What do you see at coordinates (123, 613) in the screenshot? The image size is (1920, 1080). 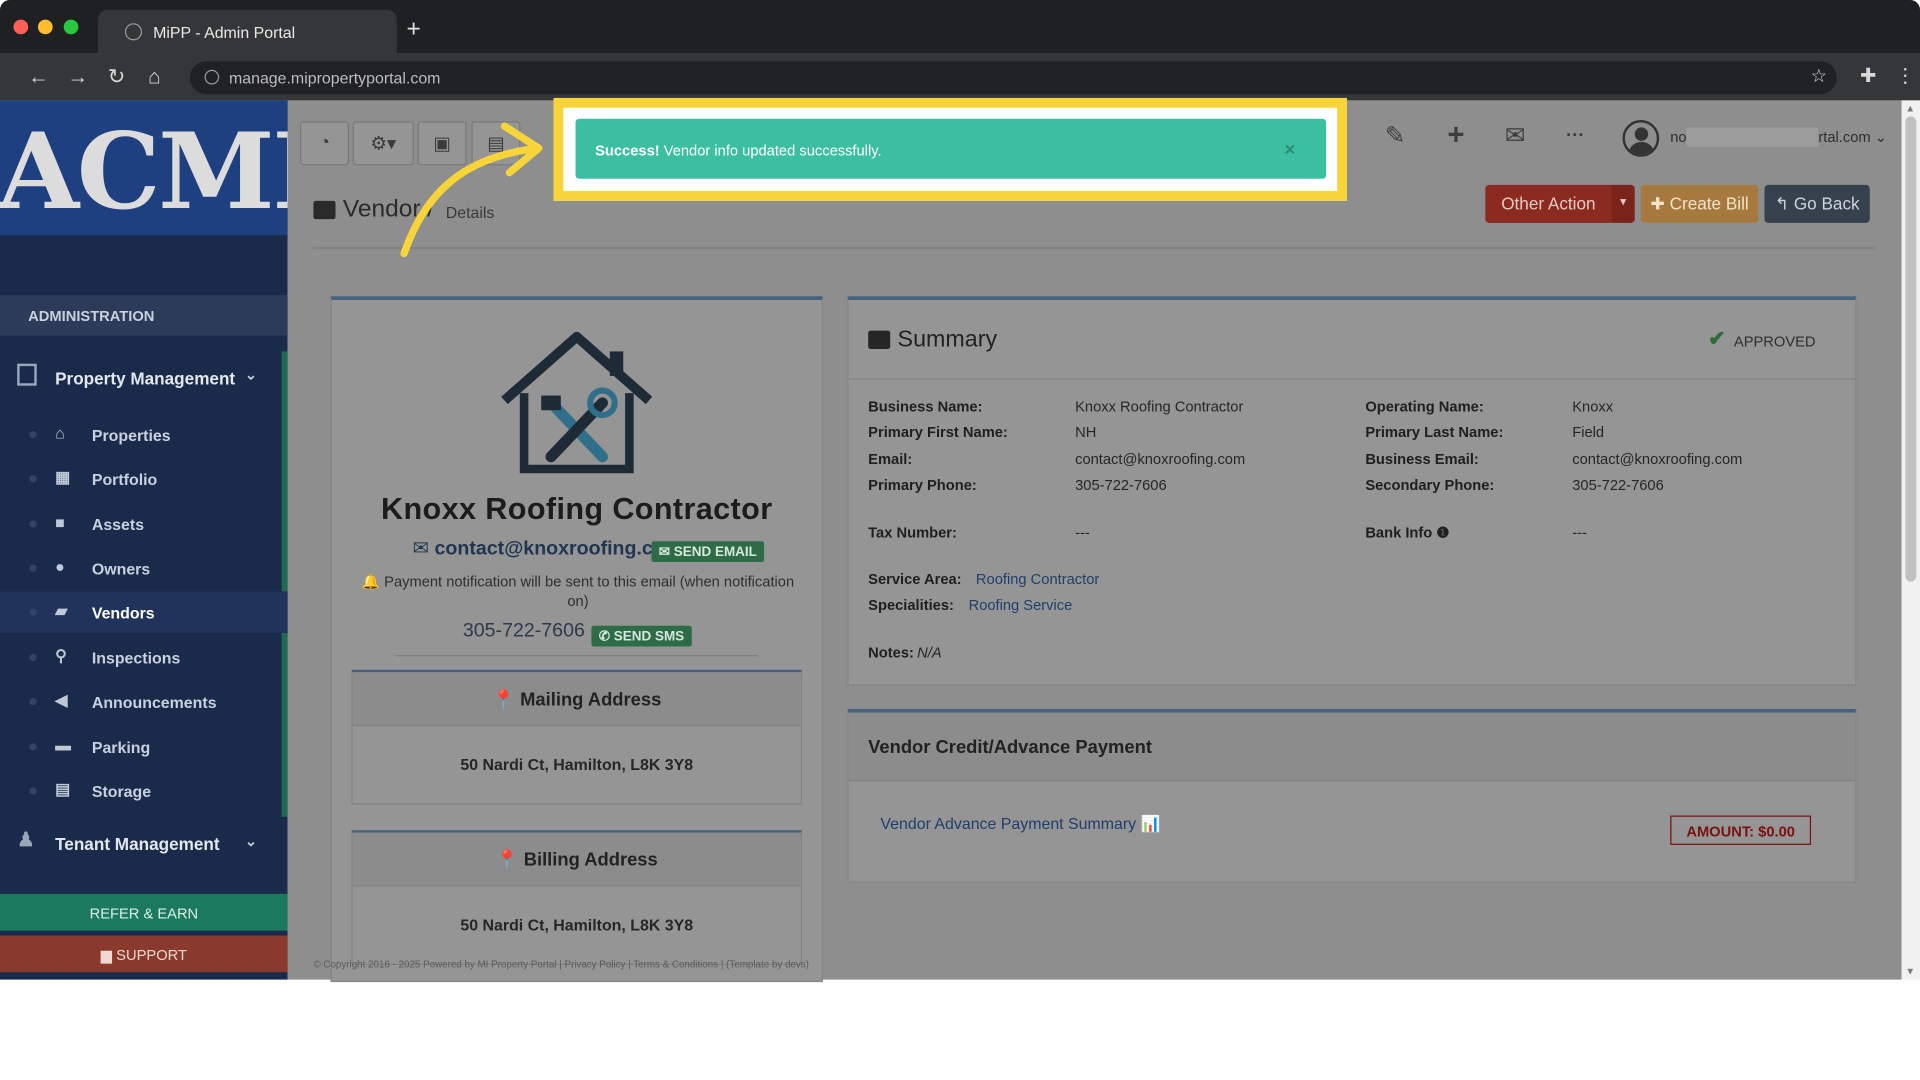 I see `sidebar-item-label: Vendors` at bounding box center [123, 613].